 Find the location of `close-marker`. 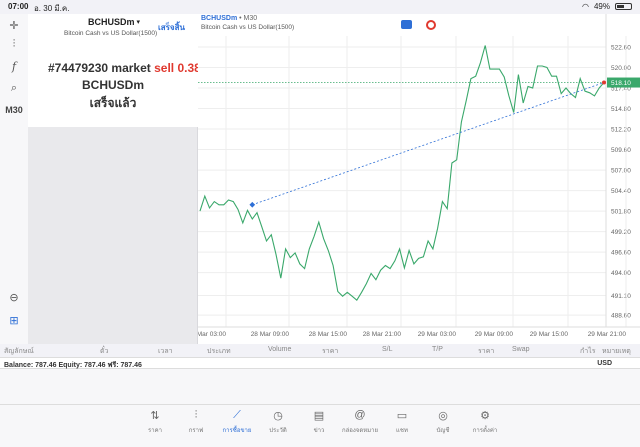

close-marker is located at coordinates (604, 82).